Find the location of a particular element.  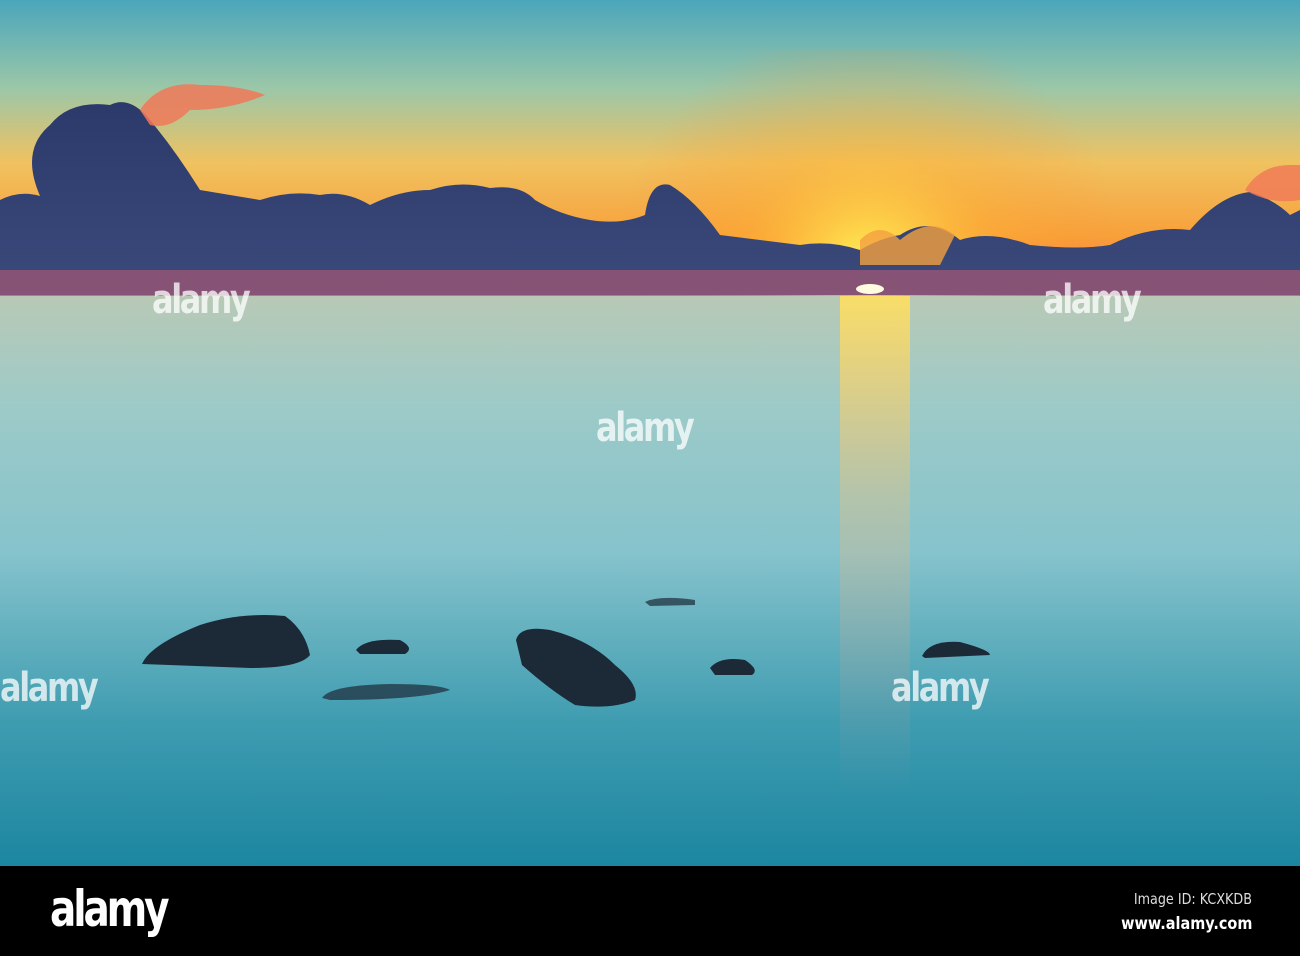

image-id: Image ID: KCXKDB is located at coordinates (1192, 899).